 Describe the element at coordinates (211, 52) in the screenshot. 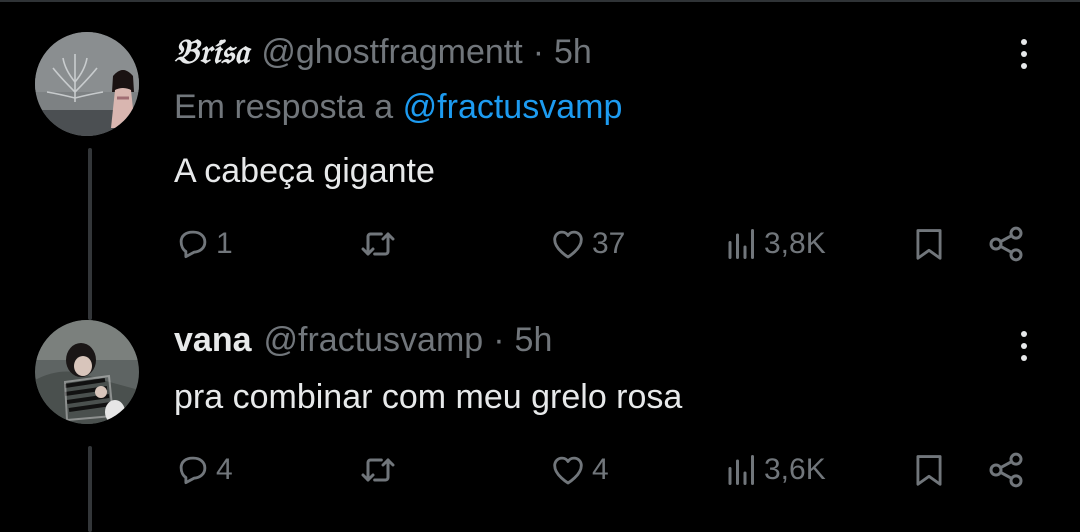

I see `display-name: 𝔅𝔯𝔦́𝔰𝔞` at that location.